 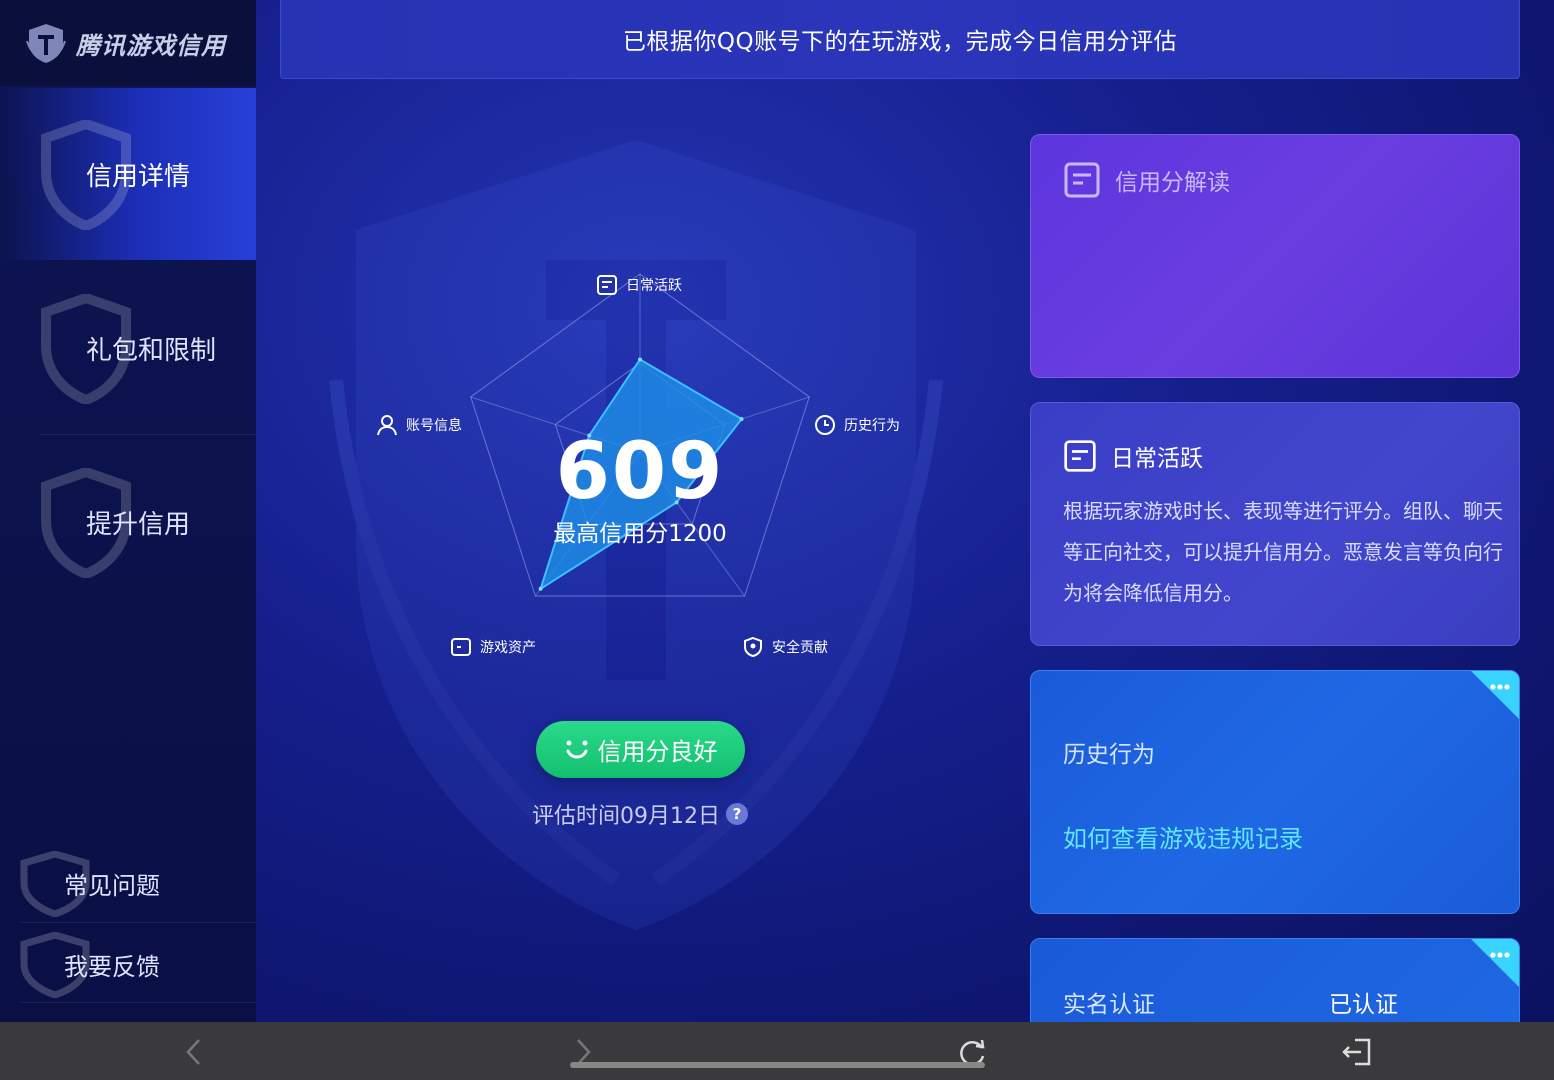 What do you see at coordinates (1109, 755) in the screenshot?
I see `card-title: 历史行为` at bounding box center [1109, 755].